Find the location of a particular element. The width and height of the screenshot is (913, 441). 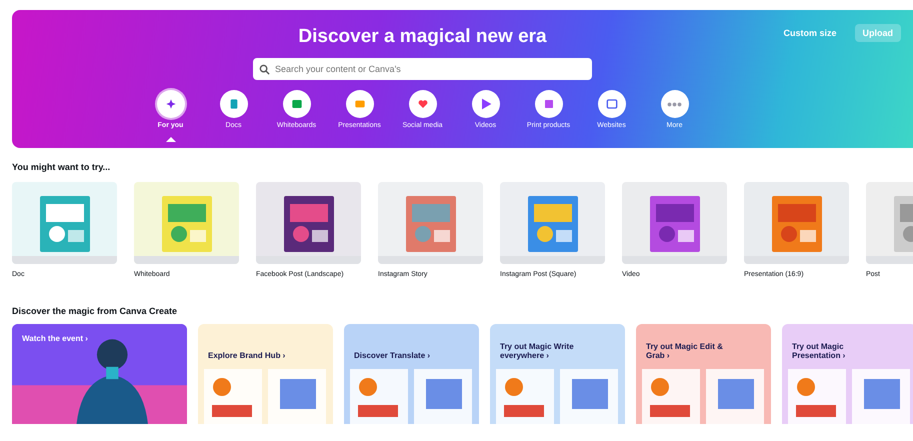

promo-card: Discover Translate › is located at coordinates (411, 374).